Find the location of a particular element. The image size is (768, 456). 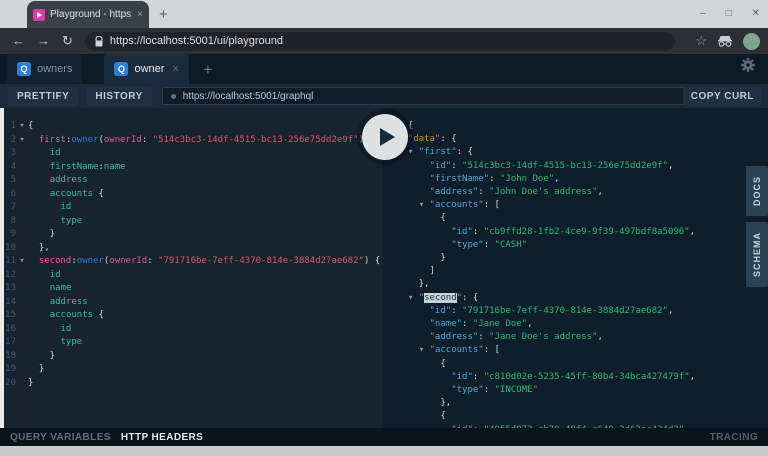

code-line: 15 accounts { is located at coordinates (54, 315).